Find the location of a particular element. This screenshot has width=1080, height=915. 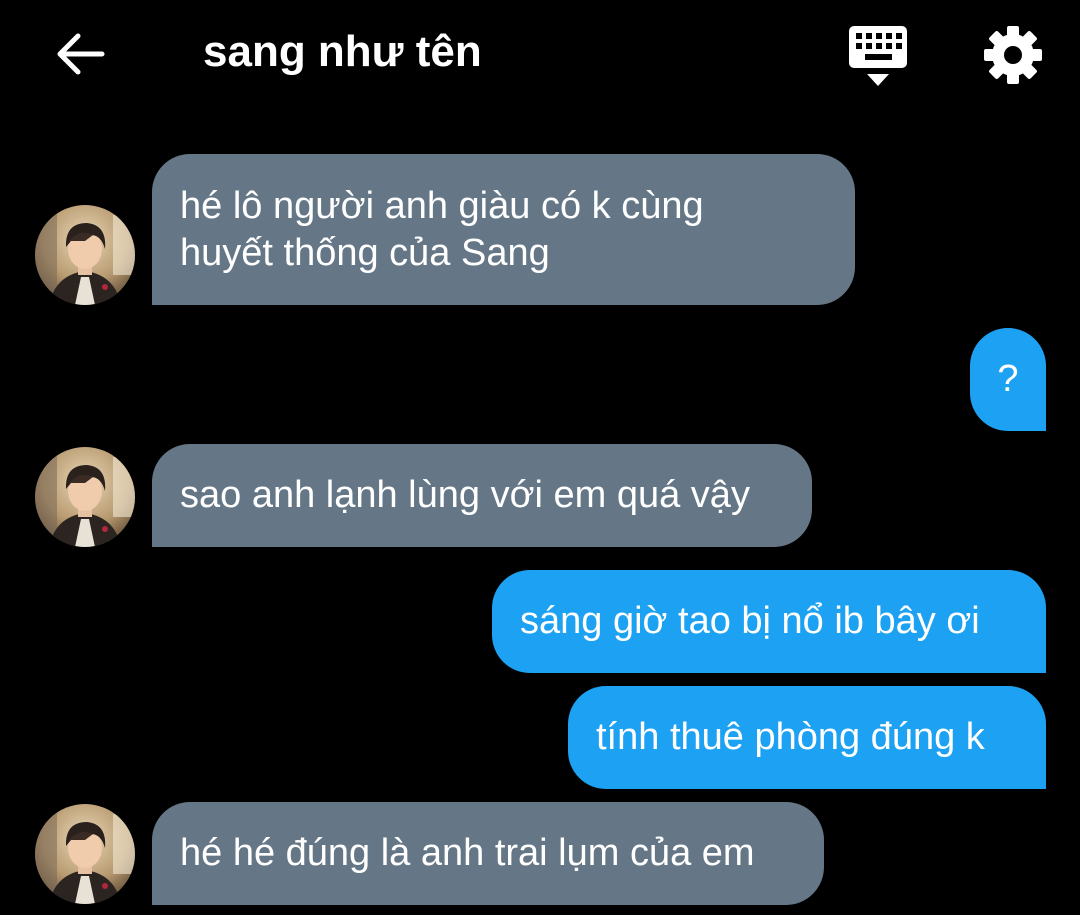

keyboard-button is located at coordinates (878, 56).